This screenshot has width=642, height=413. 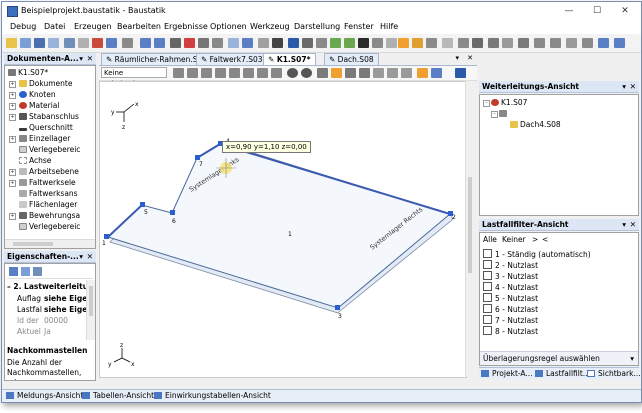 I want to click on tree-root: K1.S07*, so click(x=28, y=73).